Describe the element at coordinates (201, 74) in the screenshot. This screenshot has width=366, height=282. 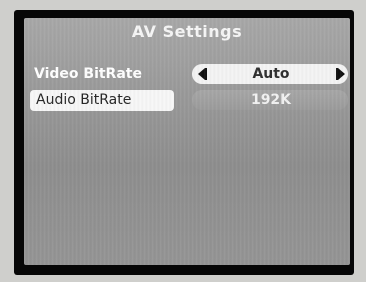
I see `left-arrow-icon` at that location.